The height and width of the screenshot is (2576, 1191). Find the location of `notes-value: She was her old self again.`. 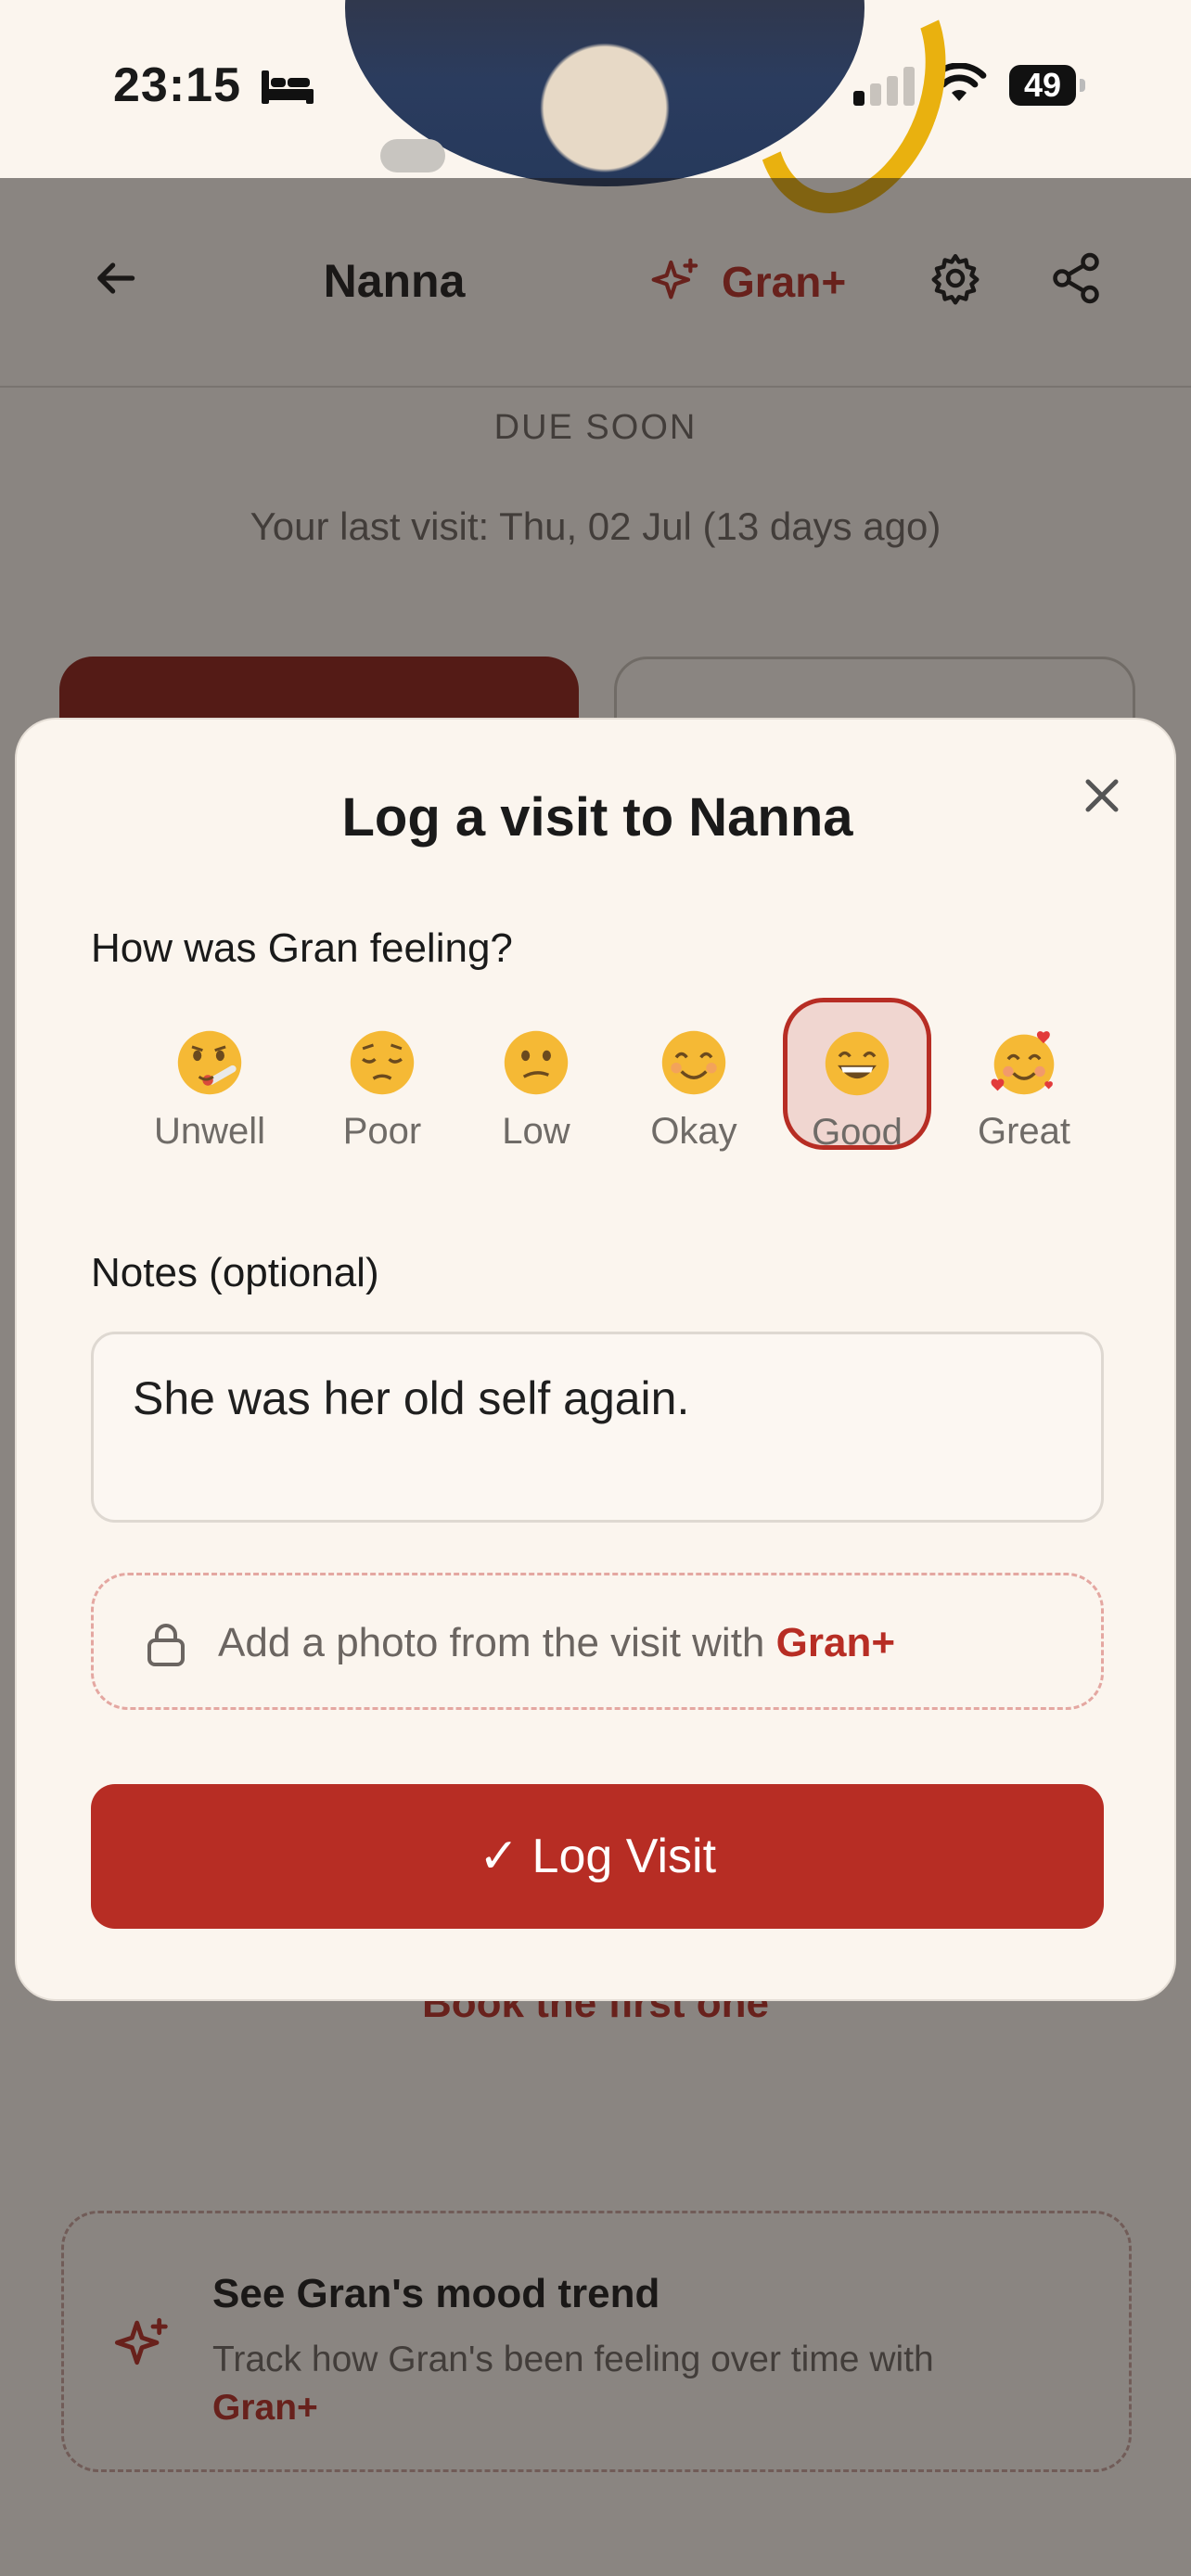

notes-value: She was her old self again. is located at coordinates (411, 1398).